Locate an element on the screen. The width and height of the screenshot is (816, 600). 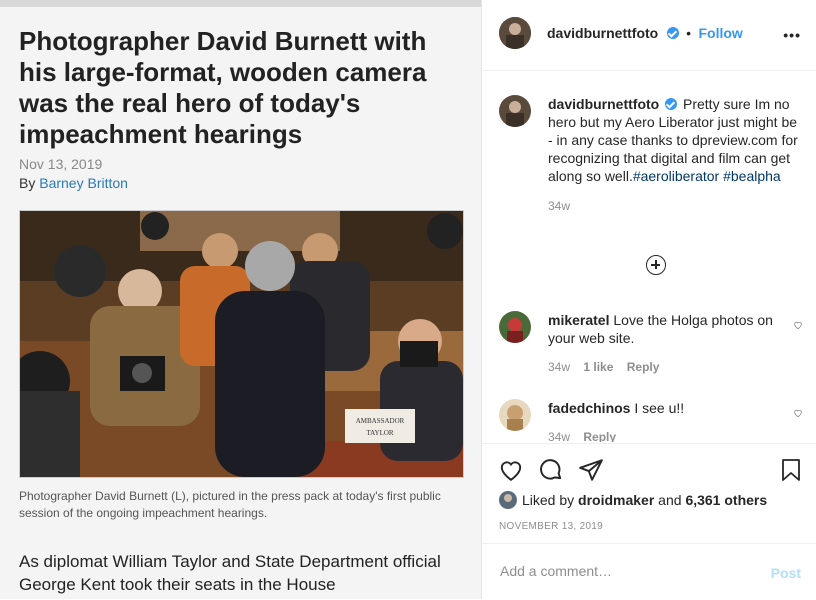
follow-button: Follow is located at coordinates (720, 33).